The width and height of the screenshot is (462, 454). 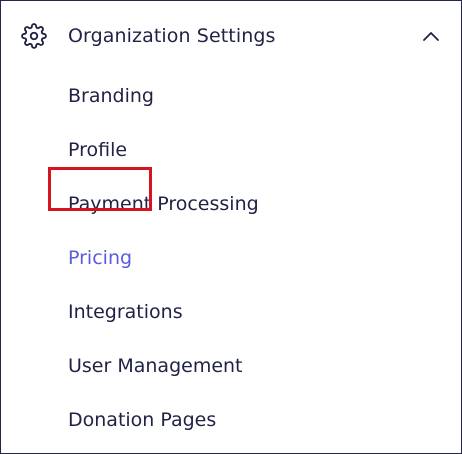 What do you see at coordinates (34, 36) in the screenshot?
I see `gear-icon` at bounding box center [34, 36].